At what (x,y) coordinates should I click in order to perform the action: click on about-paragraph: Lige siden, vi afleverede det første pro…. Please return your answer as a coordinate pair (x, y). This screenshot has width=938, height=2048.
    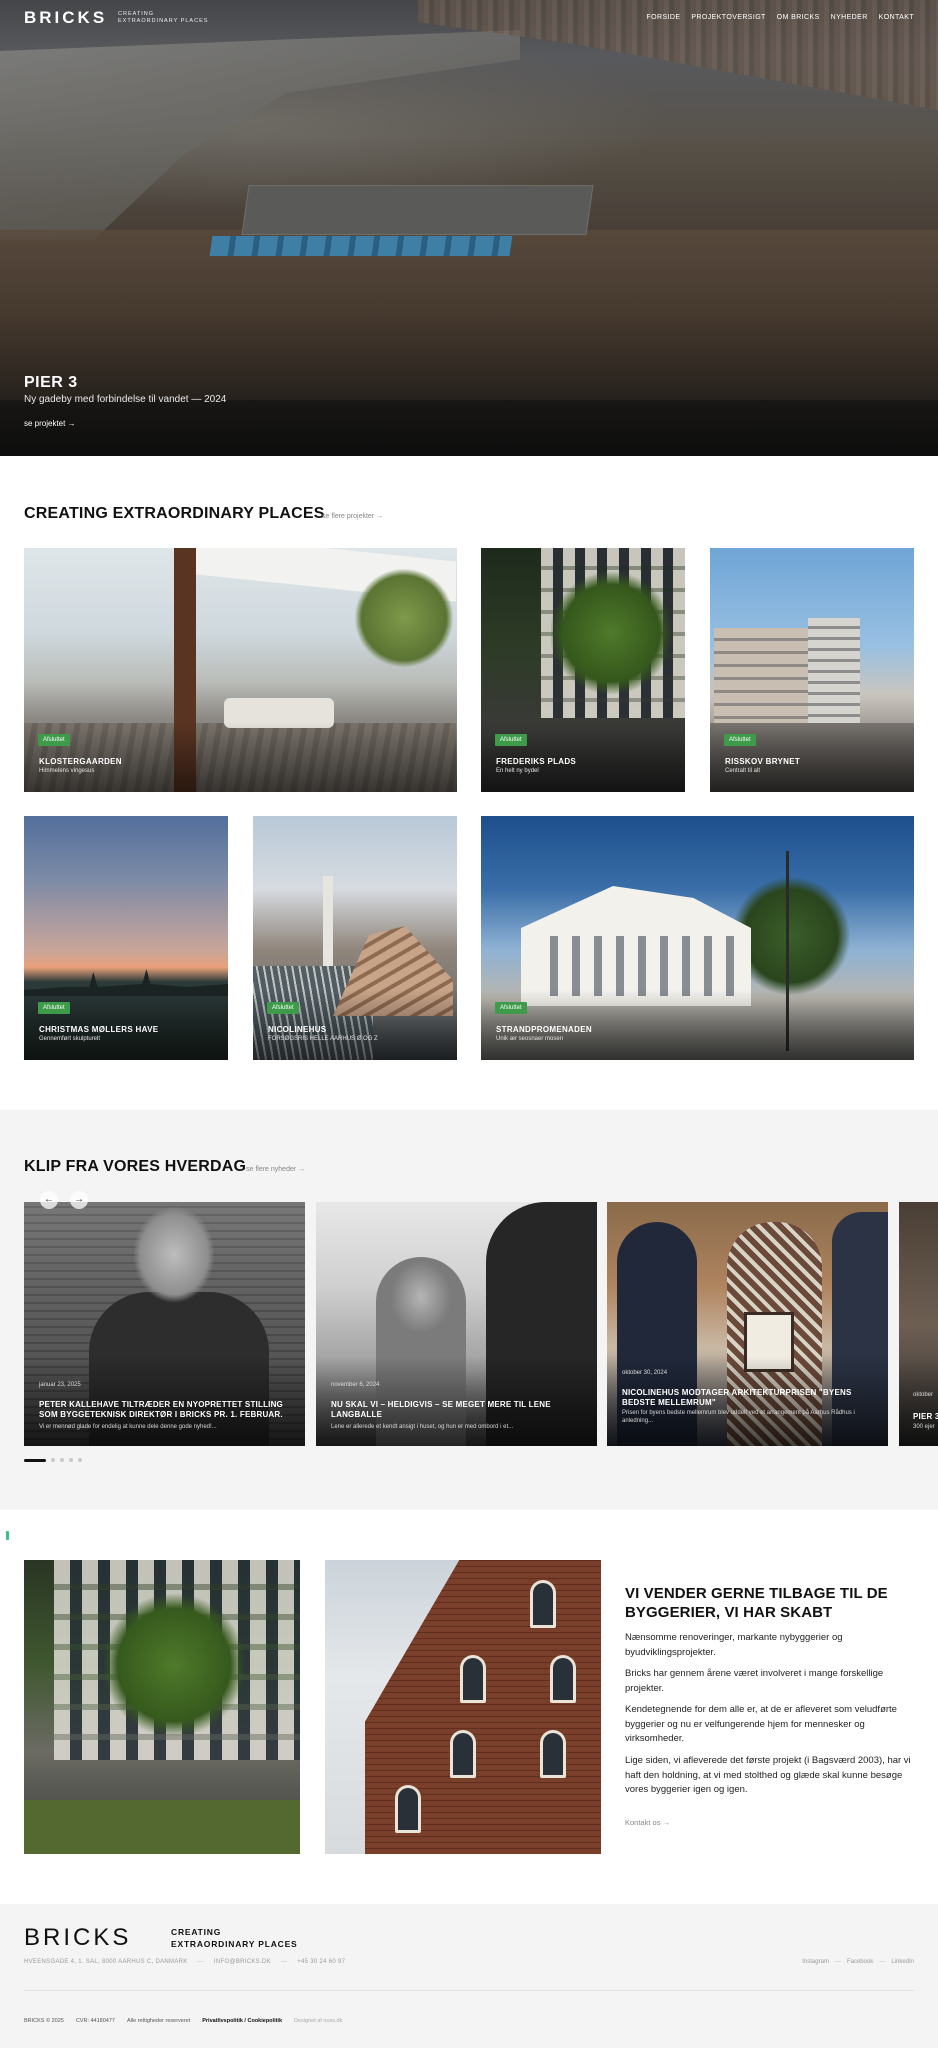
    Looking at the image, I should click on (768, 1775).